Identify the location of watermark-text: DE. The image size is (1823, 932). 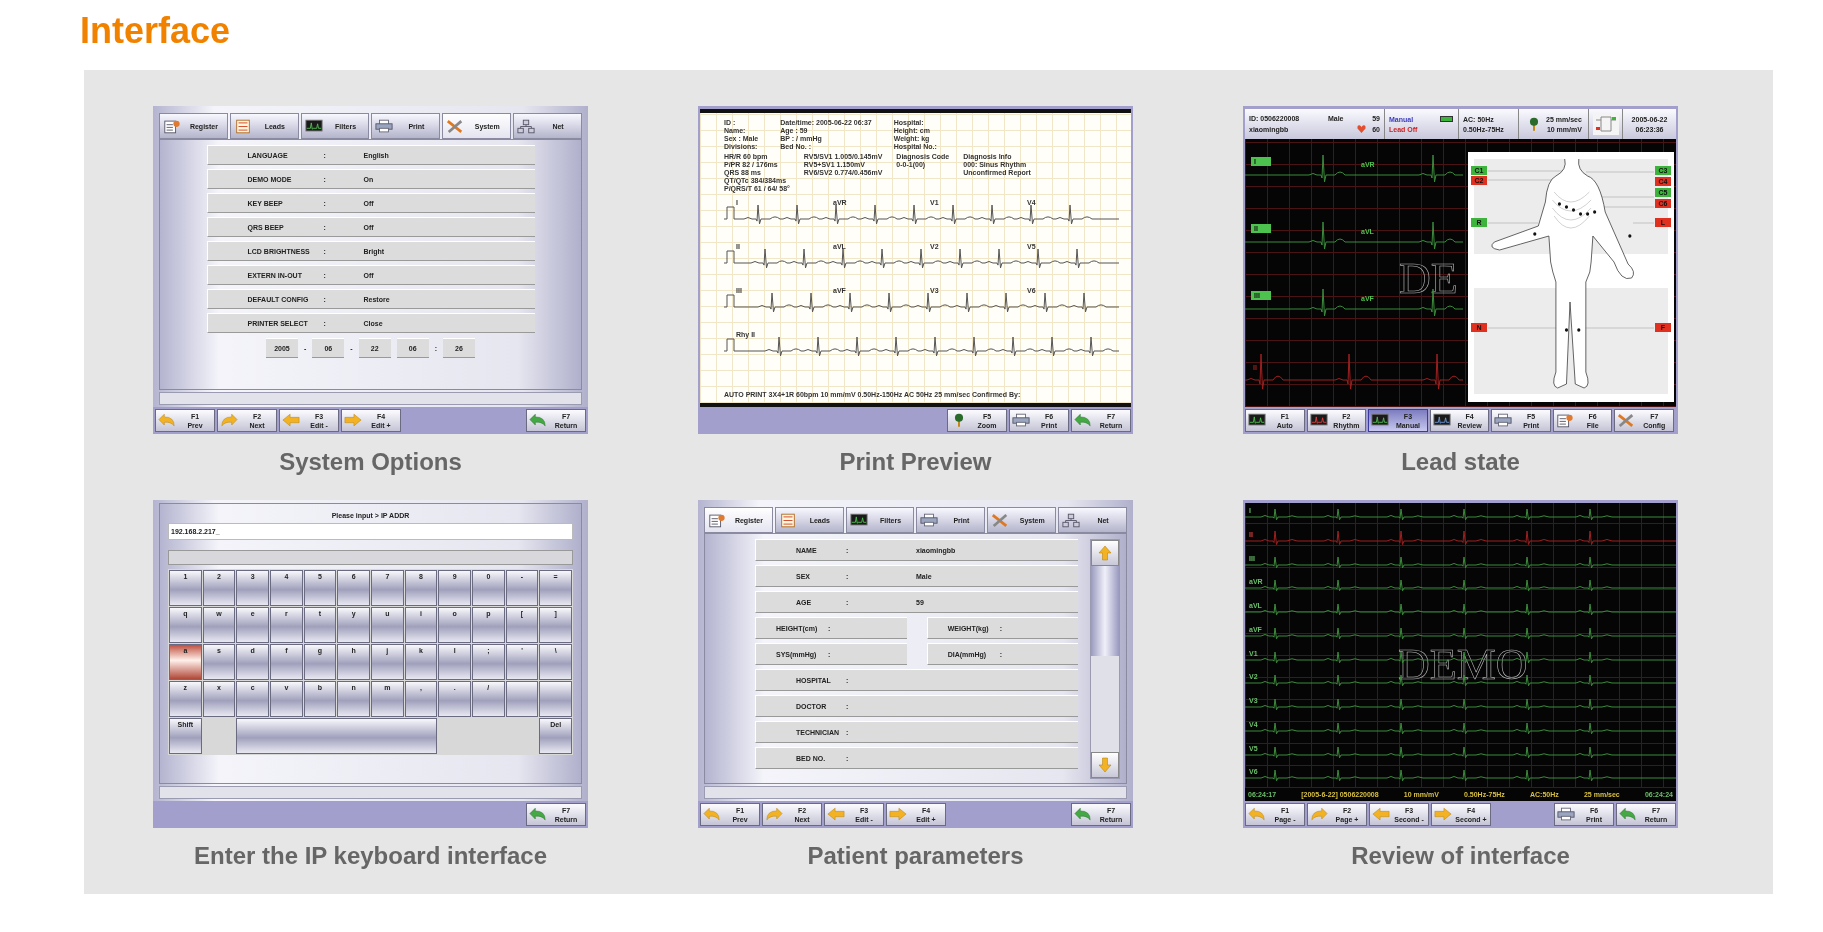
(1428, 278).